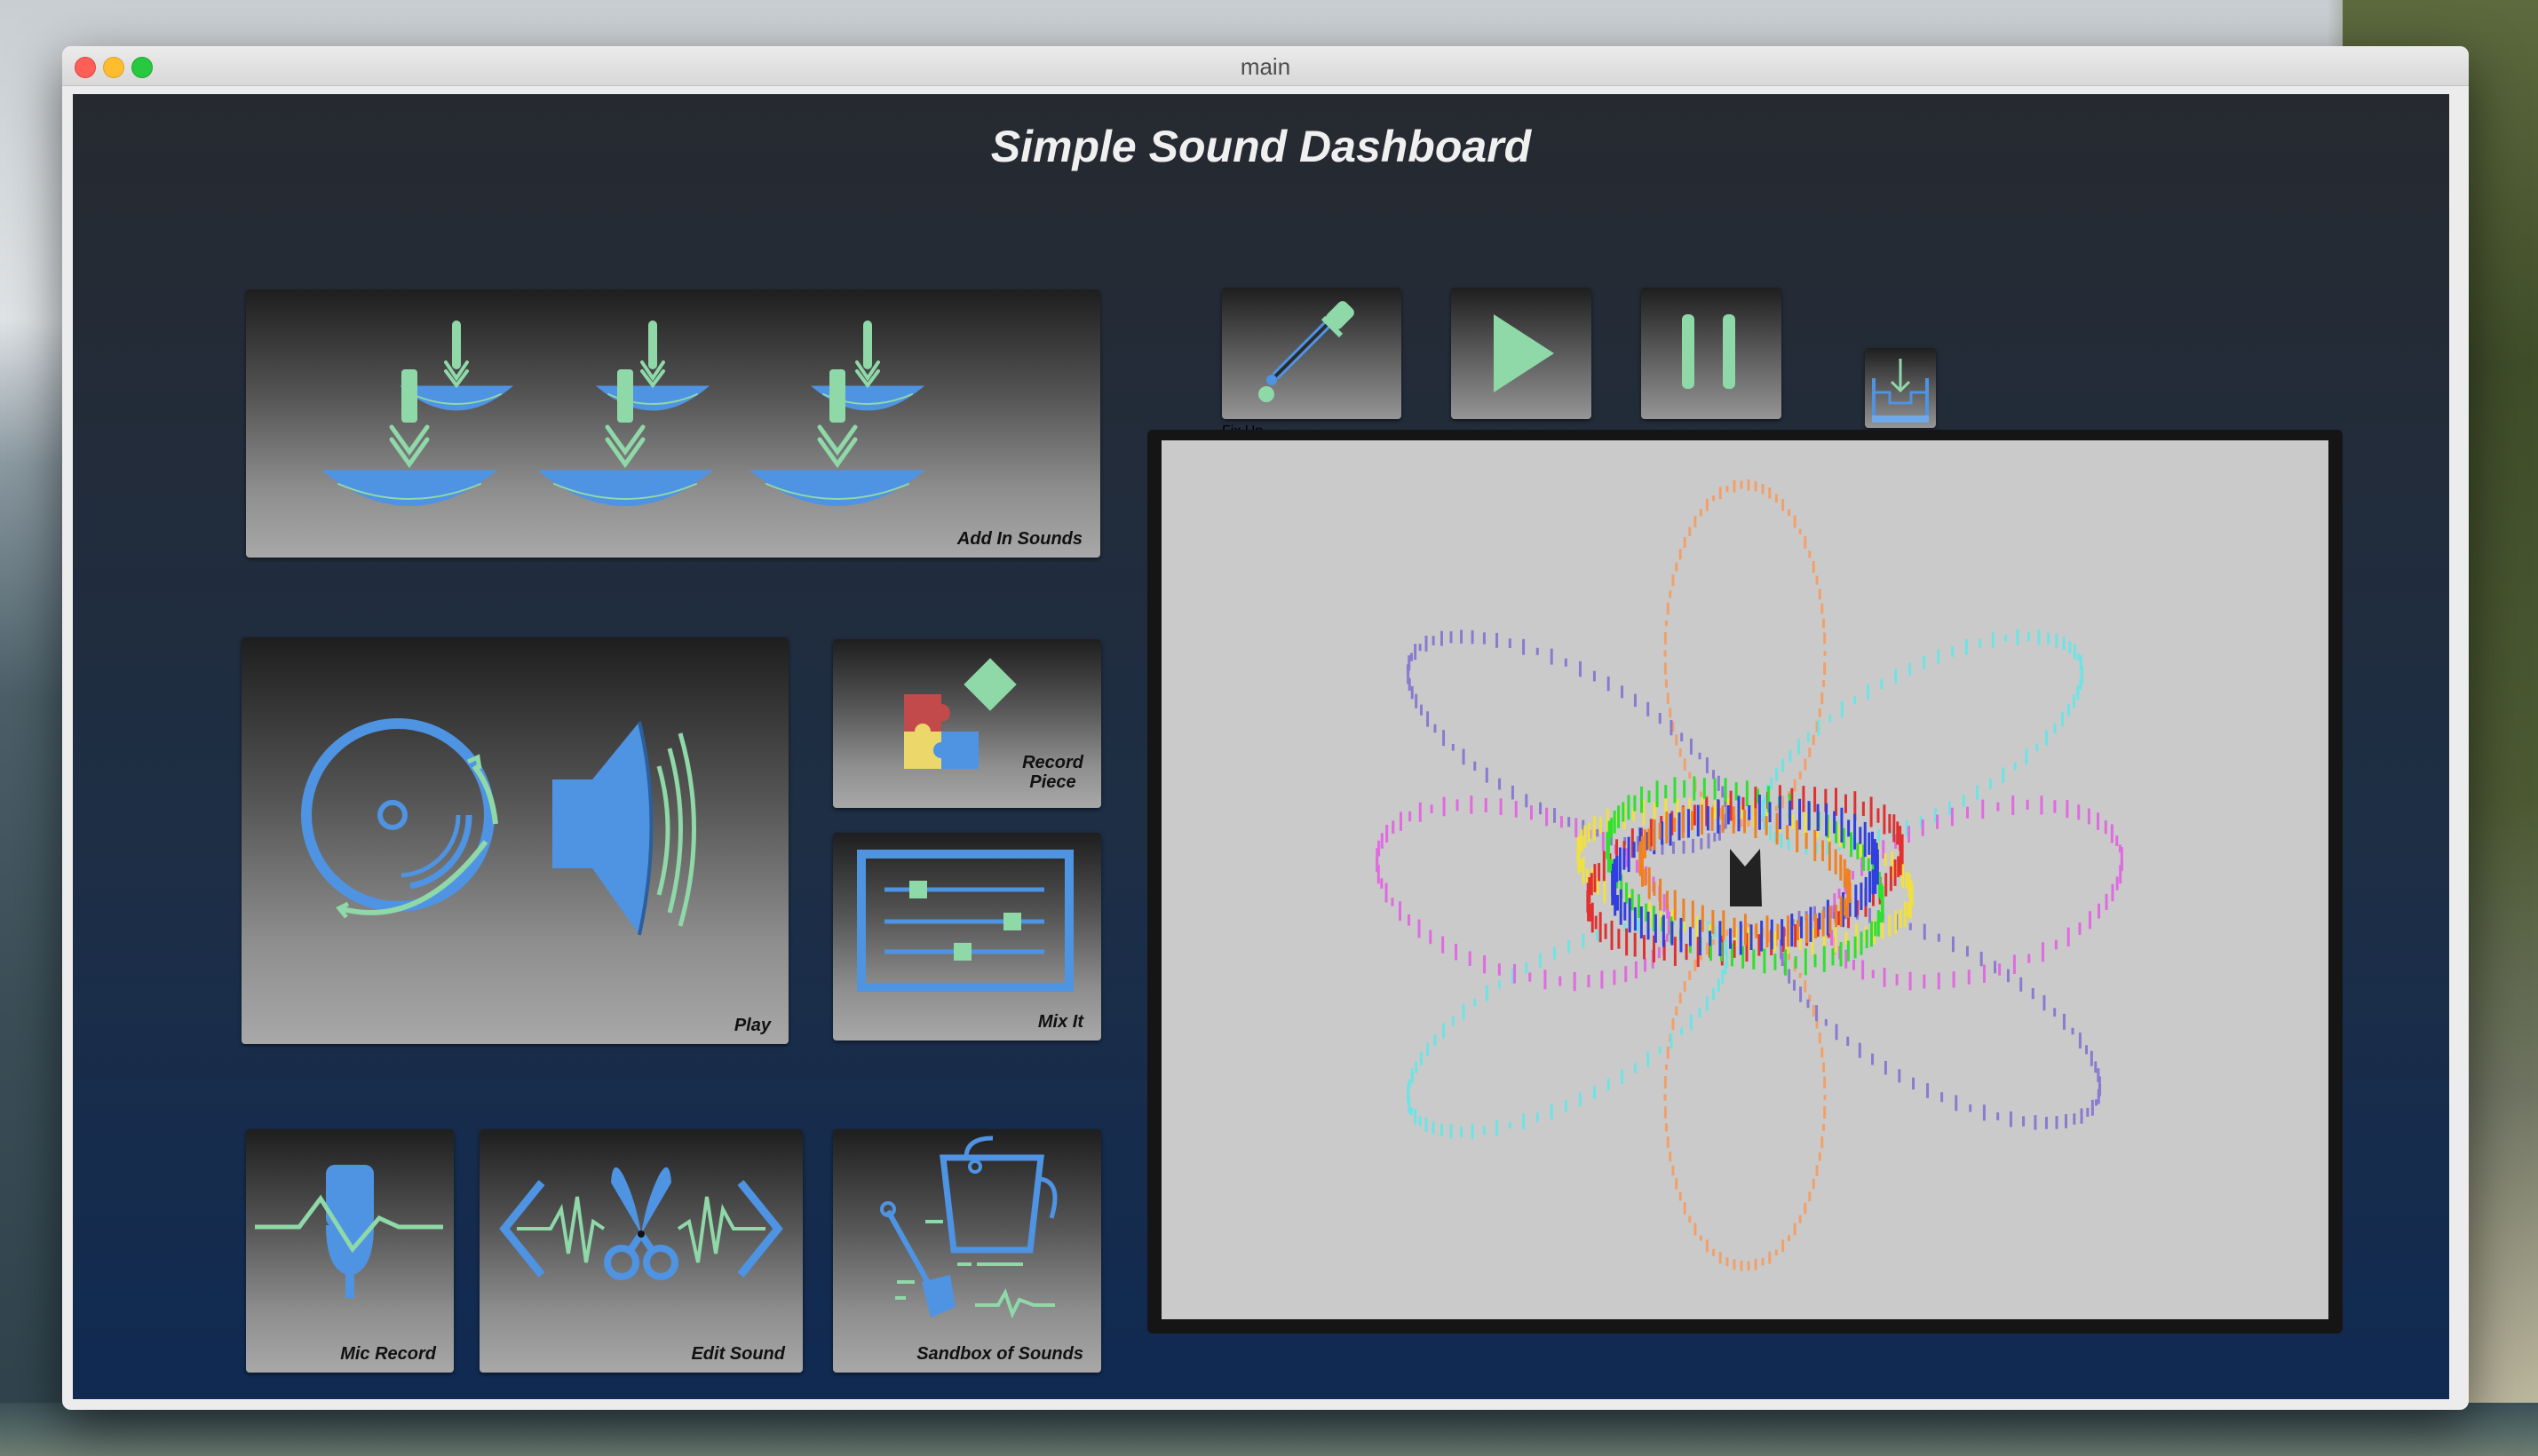 This screenshot has width=2538, height=1456. I want to click on eyedropper-icon, so click(1306, 351).